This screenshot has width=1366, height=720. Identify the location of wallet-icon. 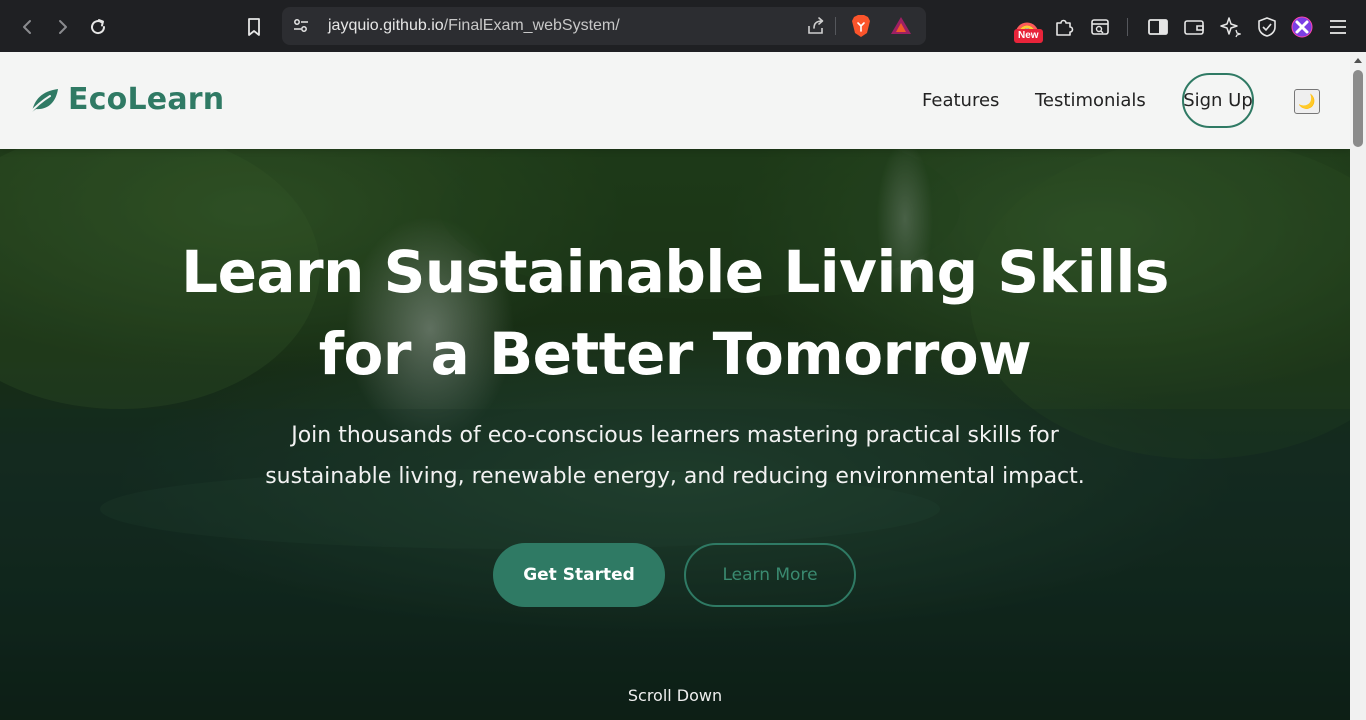
(1194, 27).